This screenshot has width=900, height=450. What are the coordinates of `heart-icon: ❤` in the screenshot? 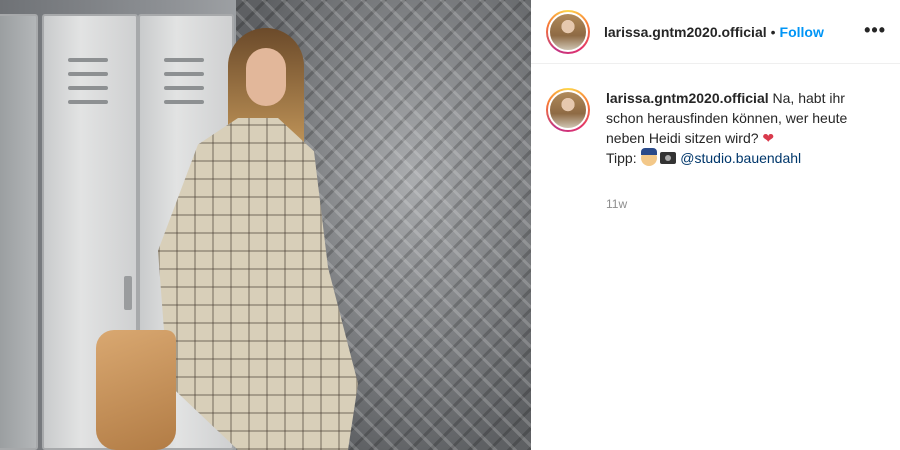 It's located at (768, 138).